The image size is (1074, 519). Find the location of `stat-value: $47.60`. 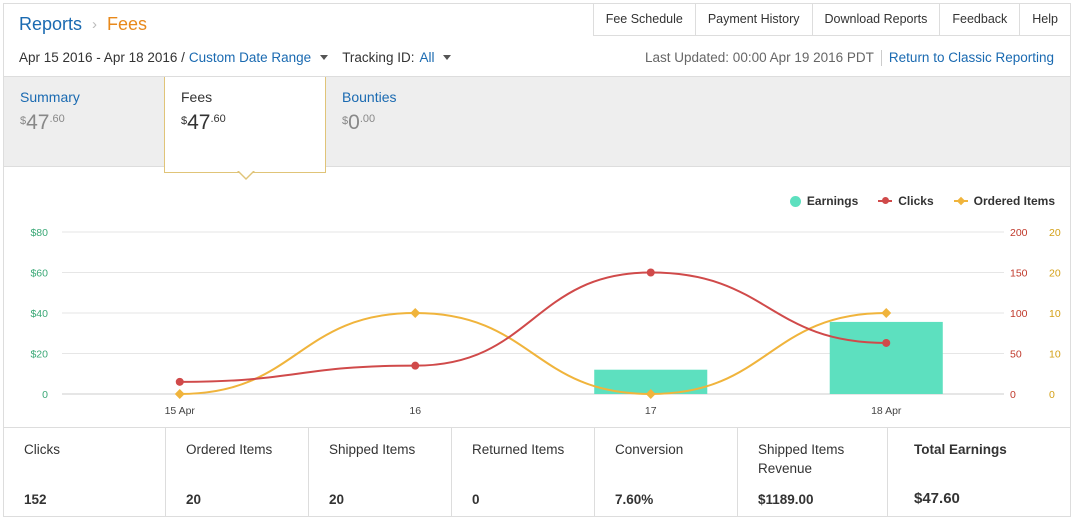

stat-value: $47.60 is located at coordinates (937, 498).